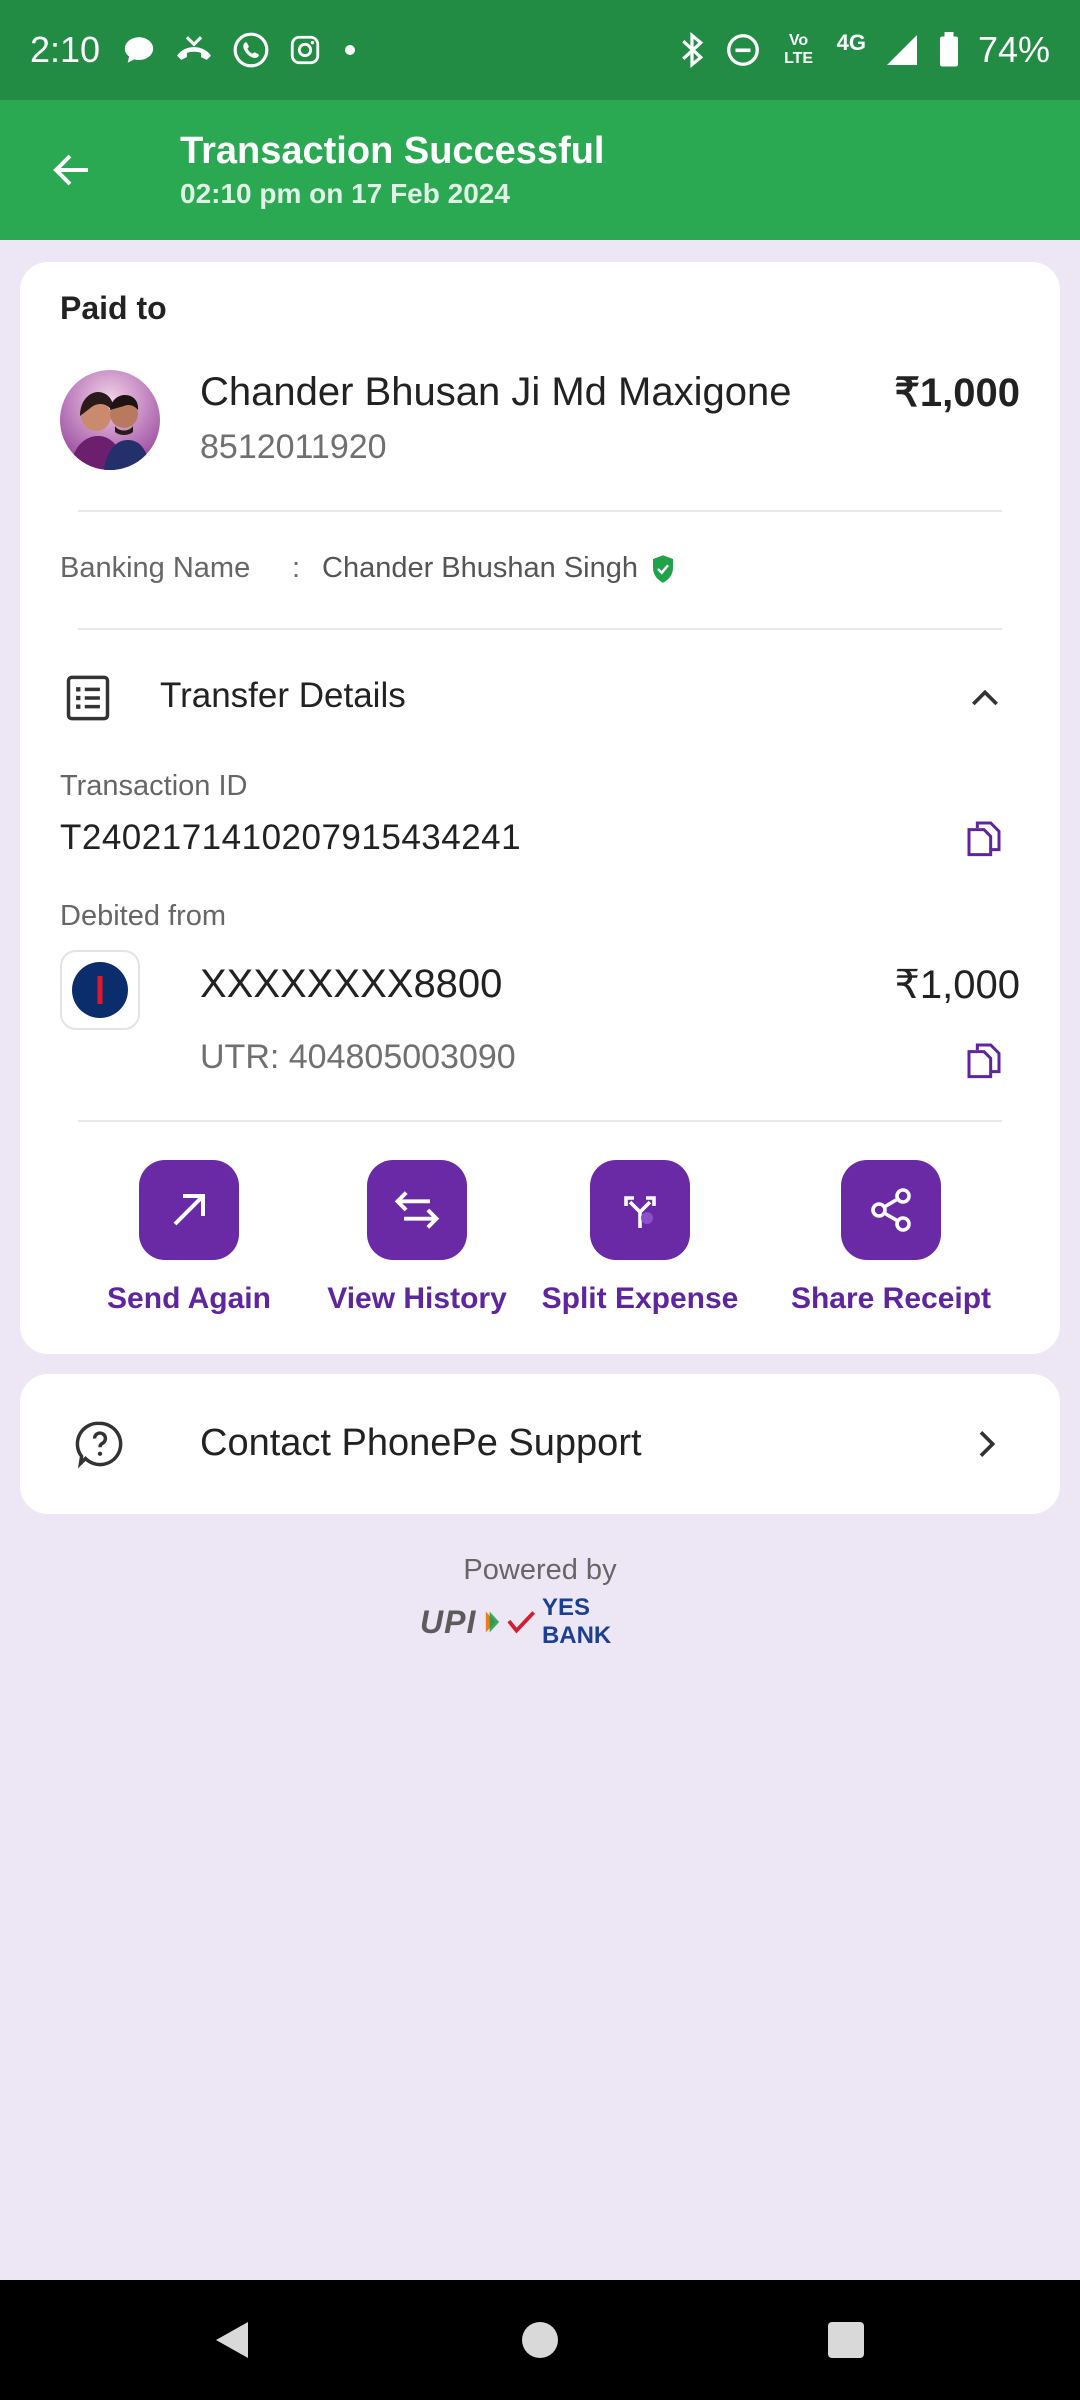  Describe the element at coordinates (540, 1621) in the screenshot. I see `partner-logos: UPI YES BANK` at that location.